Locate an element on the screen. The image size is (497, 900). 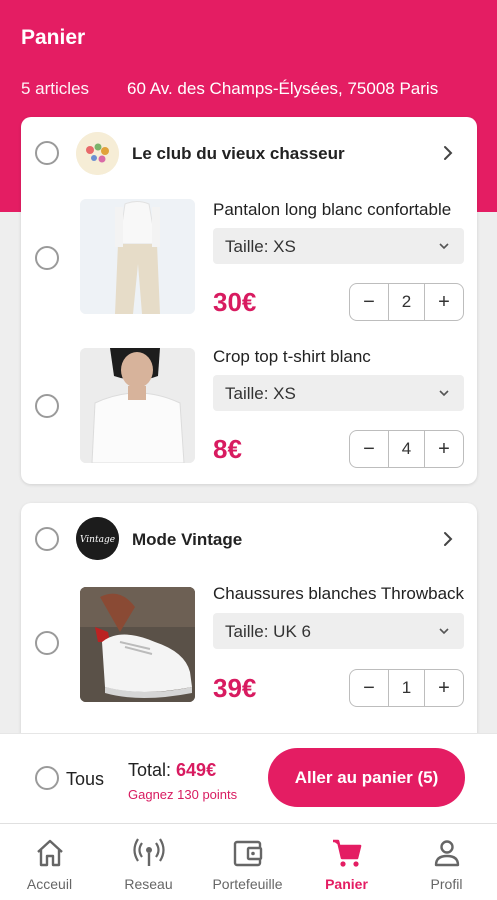
nav-label: Portefeuille is located at coordinates (247, 884).